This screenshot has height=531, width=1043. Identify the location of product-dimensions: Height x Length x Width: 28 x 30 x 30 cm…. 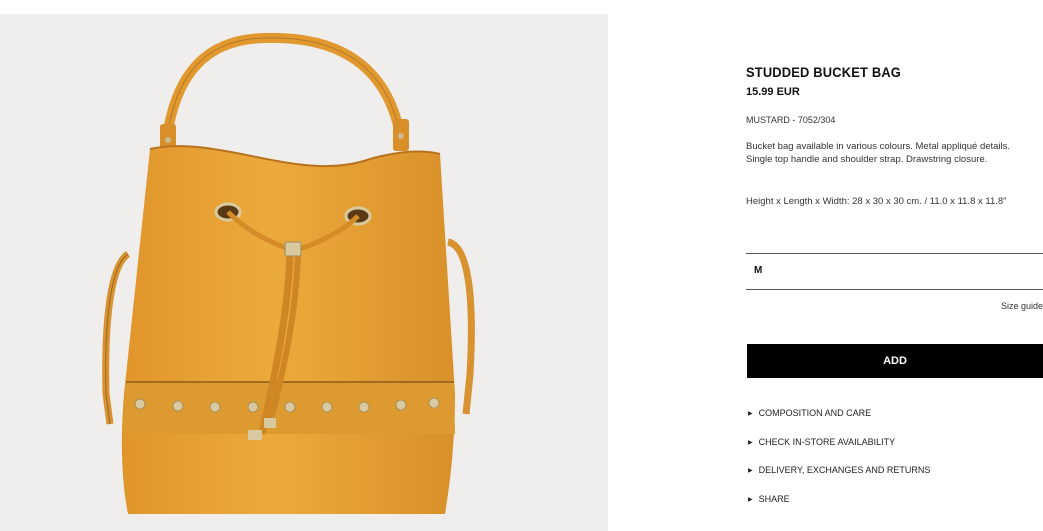
(876, 201).